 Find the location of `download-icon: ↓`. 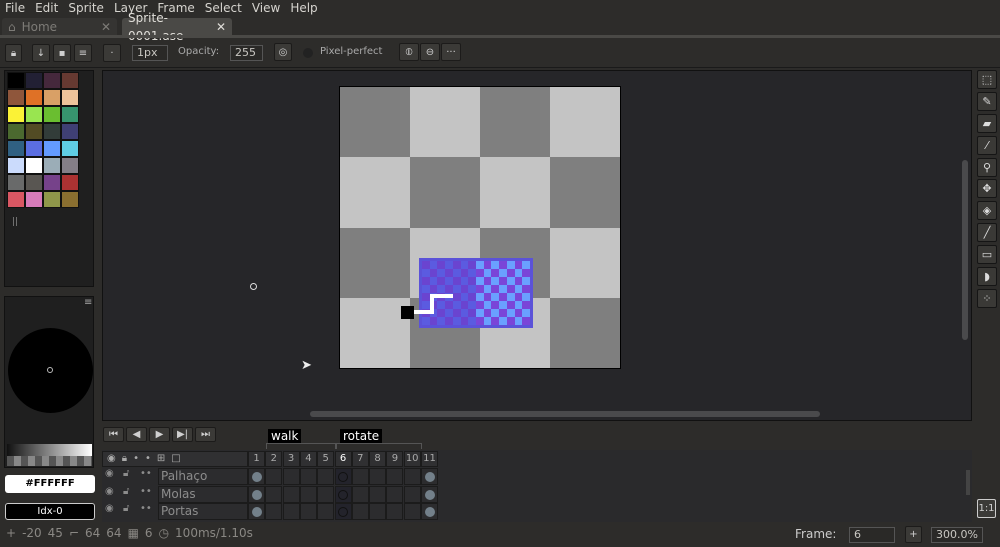

download-icon: ↓ is located at coordinates (41, 53).